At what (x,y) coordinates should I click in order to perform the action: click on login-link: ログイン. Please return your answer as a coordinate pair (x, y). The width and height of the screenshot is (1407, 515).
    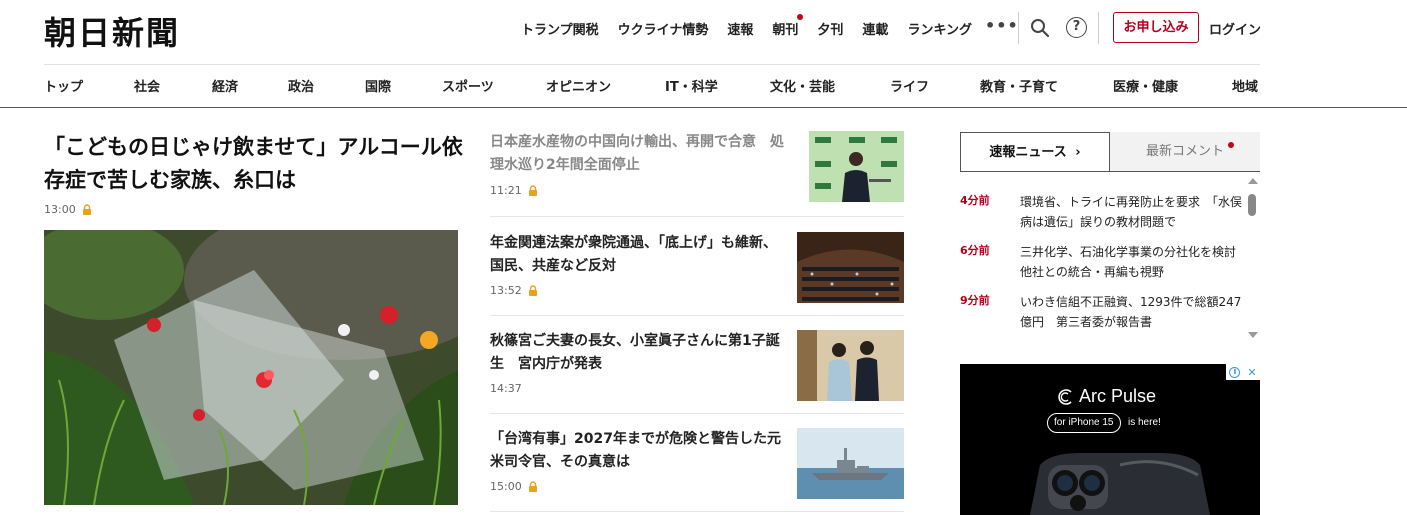
    Looking at the image, I should click on (1235, 28).